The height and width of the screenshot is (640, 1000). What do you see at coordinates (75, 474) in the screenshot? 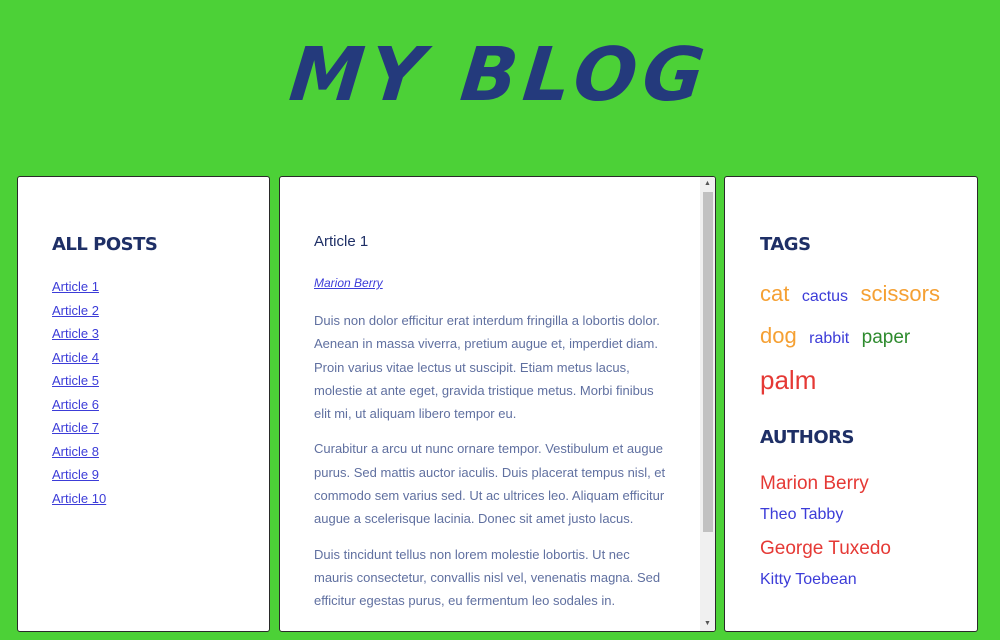
I see `post-link-9: Article 9` at bounding box center [75, 474].